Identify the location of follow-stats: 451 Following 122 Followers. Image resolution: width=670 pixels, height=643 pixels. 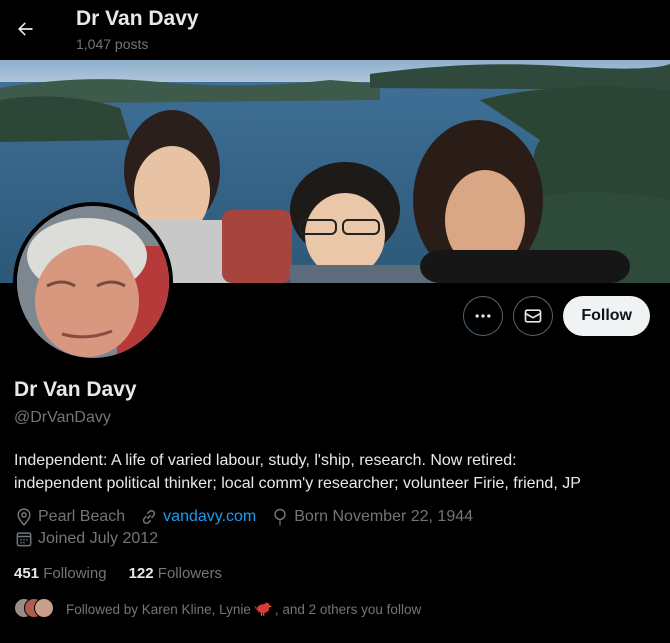
(129, 573).